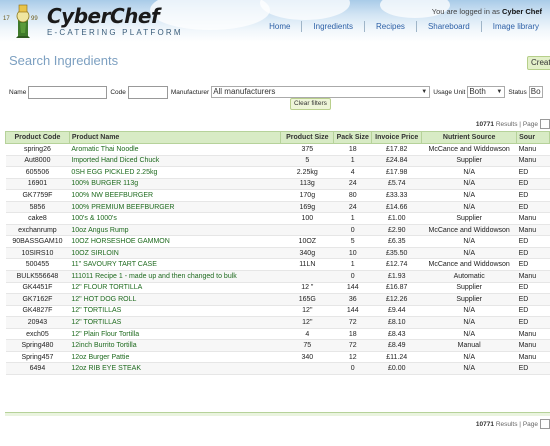 The height and width of the screenshot is (446, 550). Describe the element at coordinates (175, 230) in the screenshot. I see `cell-product-name: 10oz Angus Rump` at that location.